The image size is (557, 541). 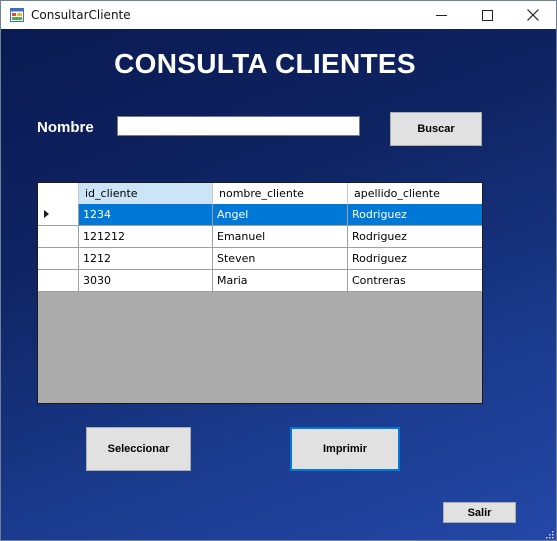 What do you see at coordinates (280, 215) in the screenshot?
I see `cell-nombre-cliente: Angel` at bounding box center [280, 215].